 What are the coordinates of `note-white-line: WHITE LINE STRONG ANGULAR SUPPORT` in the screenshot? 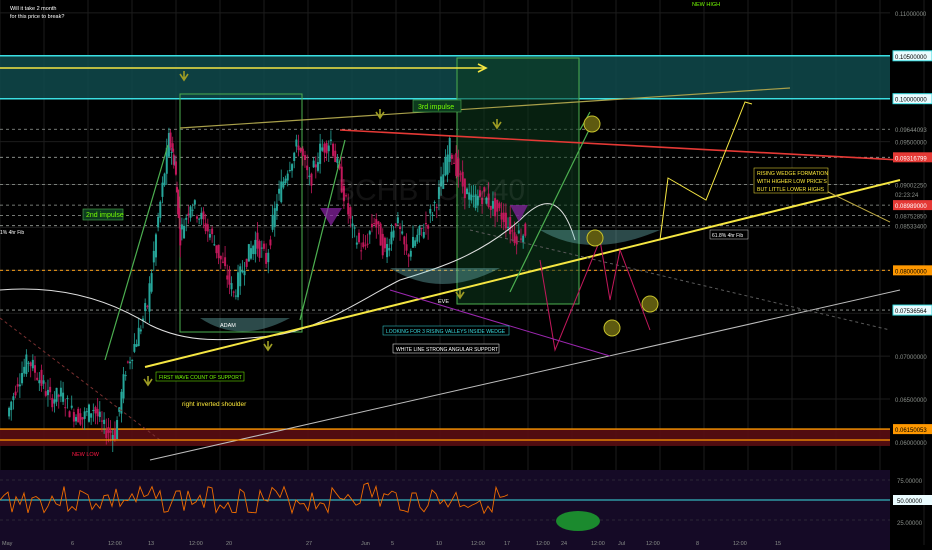 It's located at (447, 350).